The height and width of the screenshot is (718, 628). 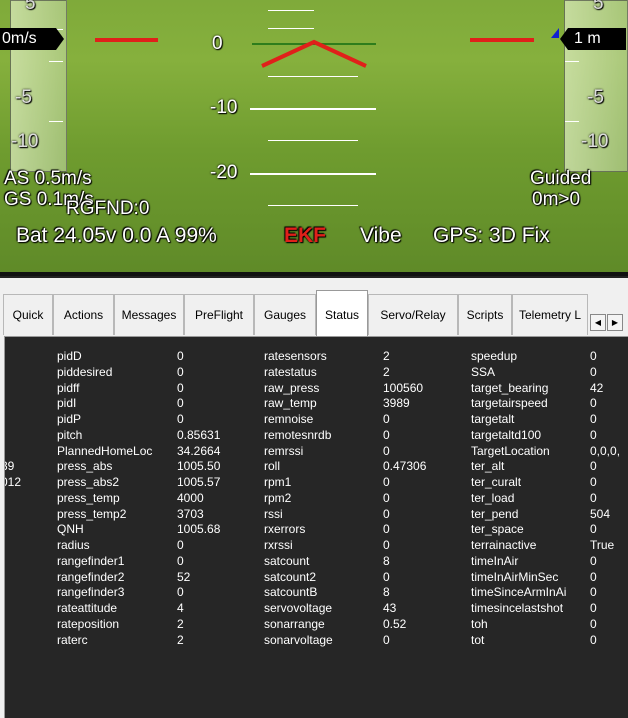 What do you see at coordinates (289, 419) in the screenshot?
I see `status-field-name: remnoise` at bounding box center [289, 419].